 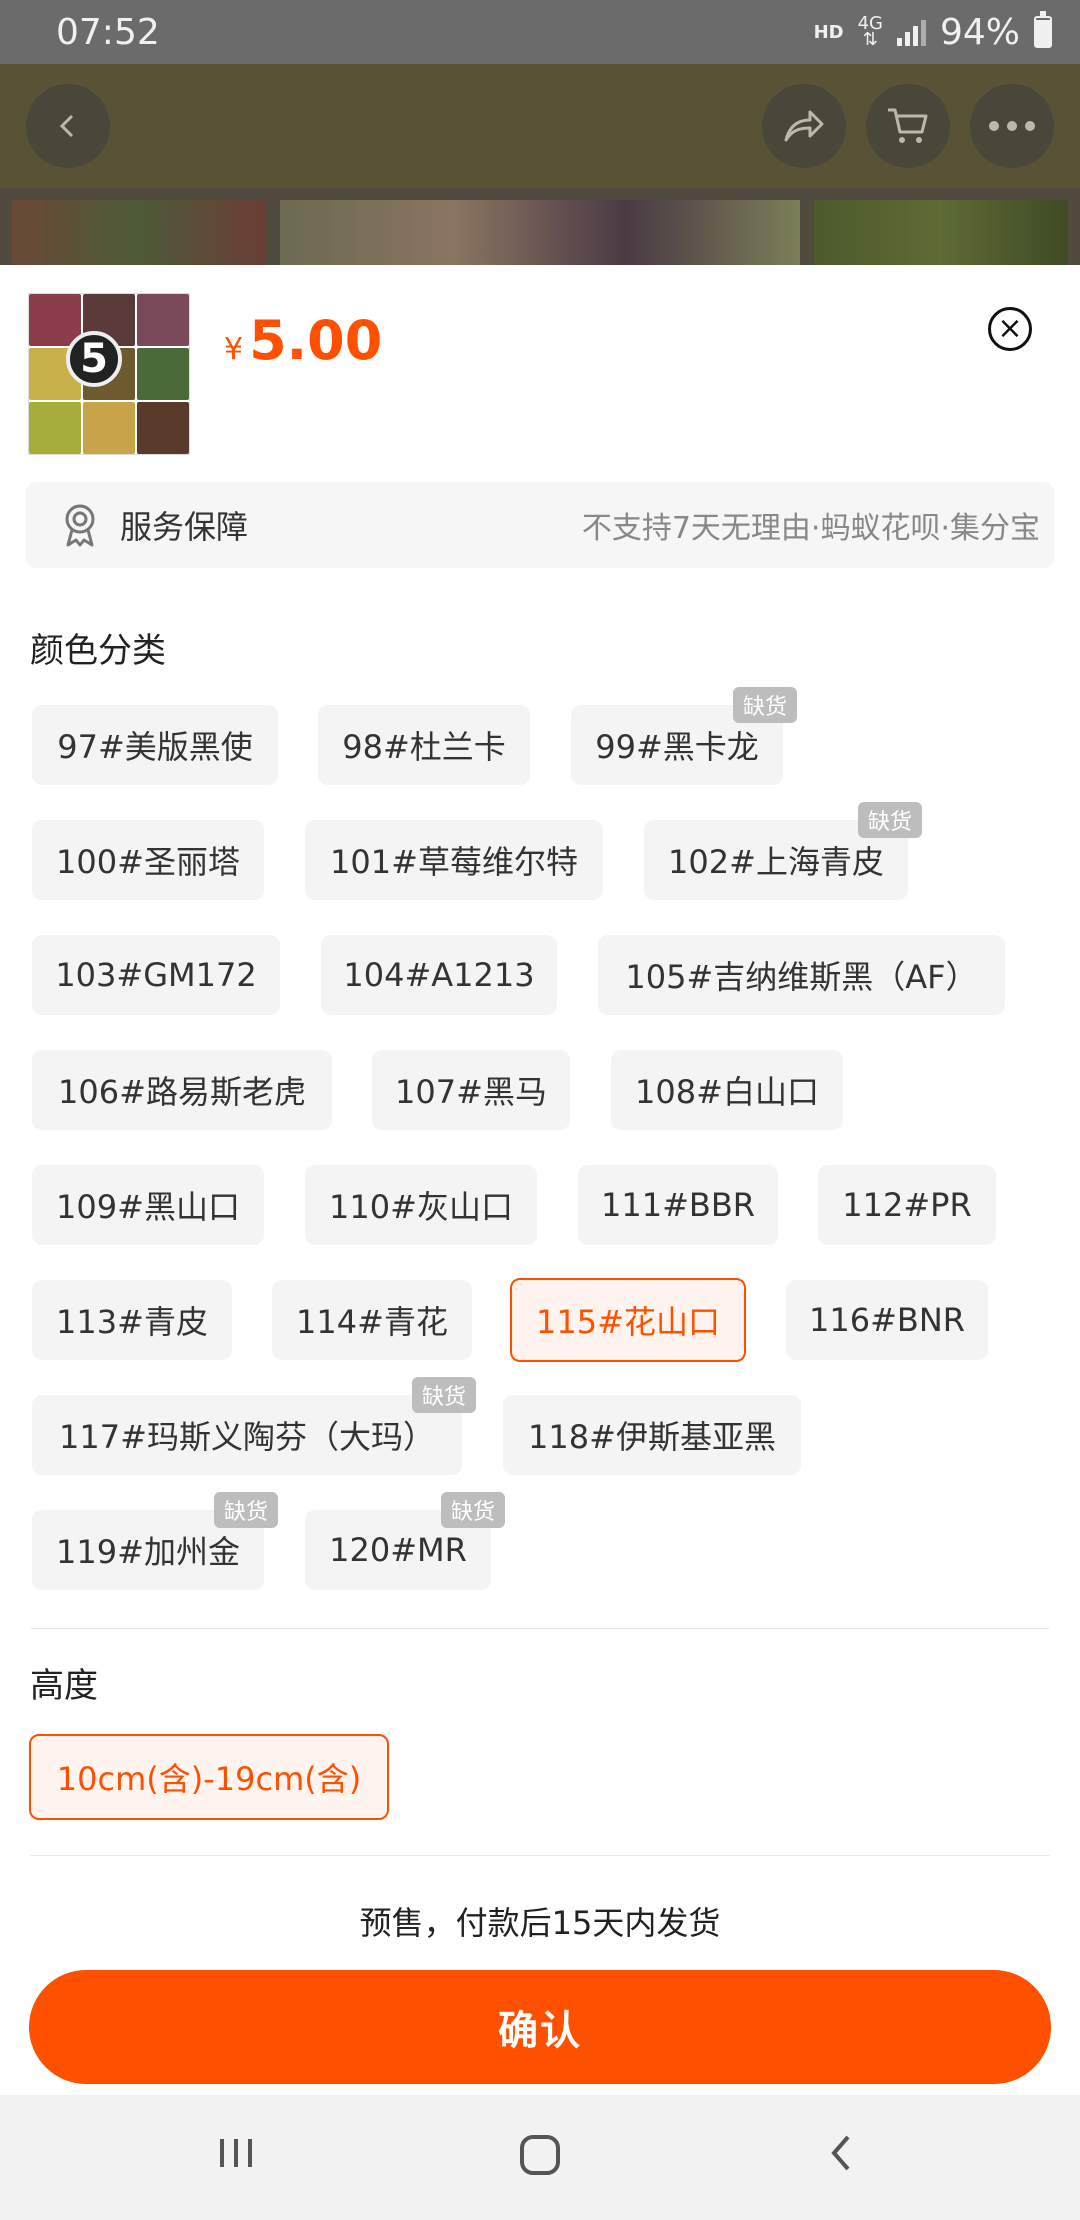 I want to click on color-option: 116#BNR, so click(x=887, y=1320).